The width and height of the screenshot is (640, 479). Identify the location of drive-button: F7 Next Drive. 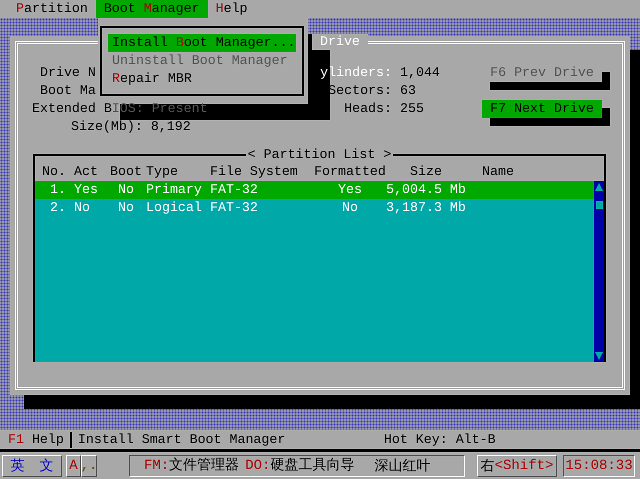
(542, 109).